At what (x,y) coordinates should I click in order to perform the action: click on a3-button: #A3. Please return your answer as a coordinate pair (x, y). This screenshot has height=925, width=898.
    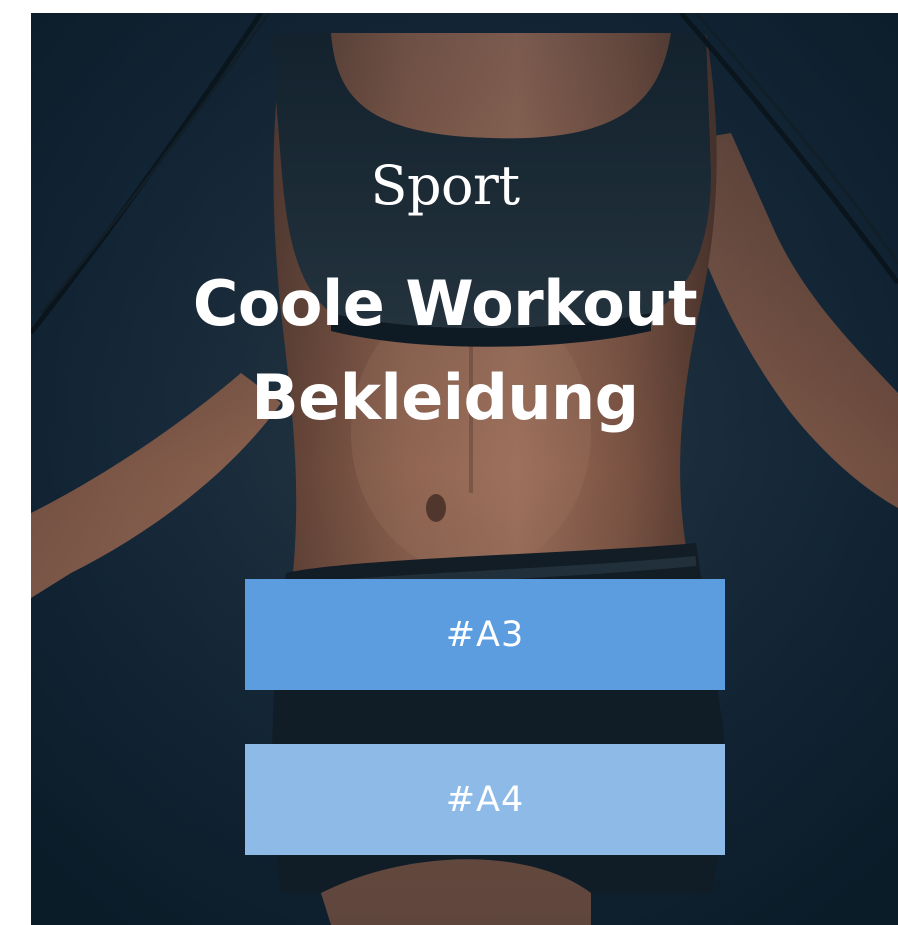
    Looking at the image, I should click on (485, 634).